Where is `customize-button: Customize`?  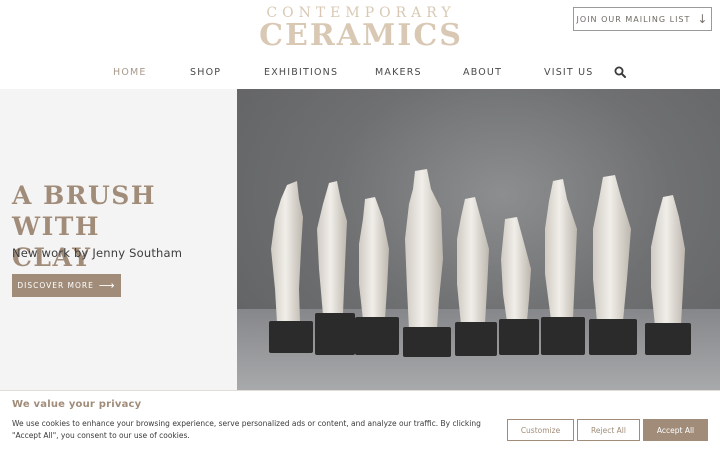
customize-button: Customize is located at coordinates (540, 430).